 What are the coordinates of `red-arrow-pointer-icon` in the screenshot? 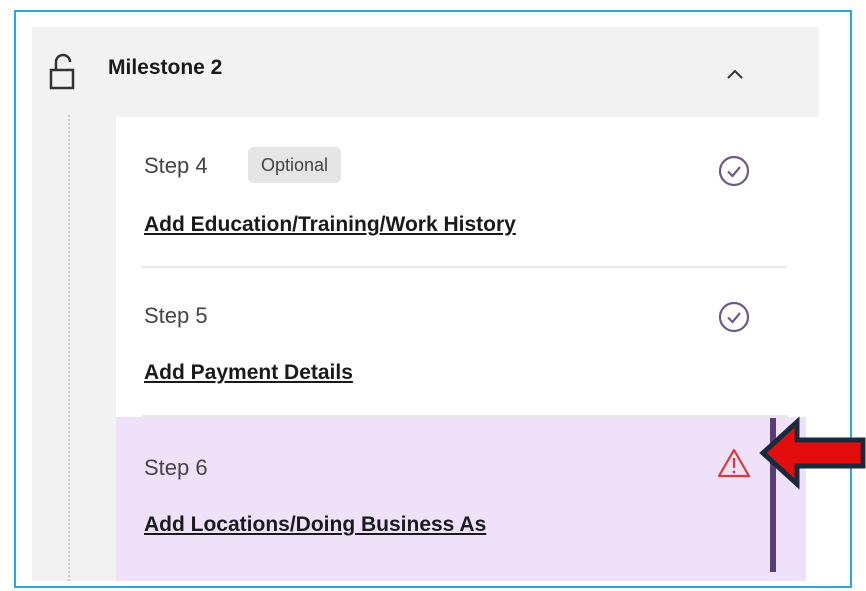 It's located at (812, 453).